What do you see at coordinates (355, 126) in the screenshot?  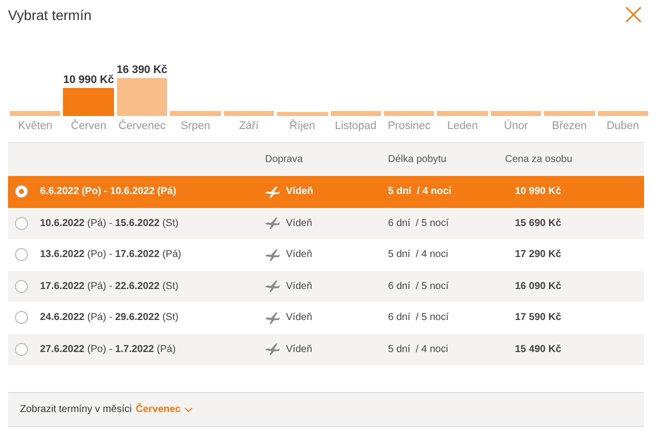 I see `month-label: Listopad` at bounding box center [355, 126].